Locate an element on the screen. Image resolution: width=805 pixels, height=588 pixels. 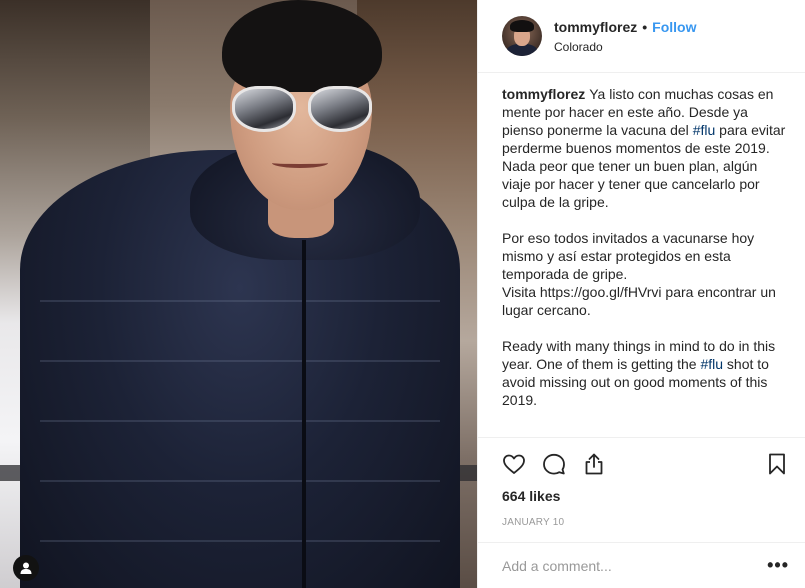
caption-fade is located at coordinates (645, 430).